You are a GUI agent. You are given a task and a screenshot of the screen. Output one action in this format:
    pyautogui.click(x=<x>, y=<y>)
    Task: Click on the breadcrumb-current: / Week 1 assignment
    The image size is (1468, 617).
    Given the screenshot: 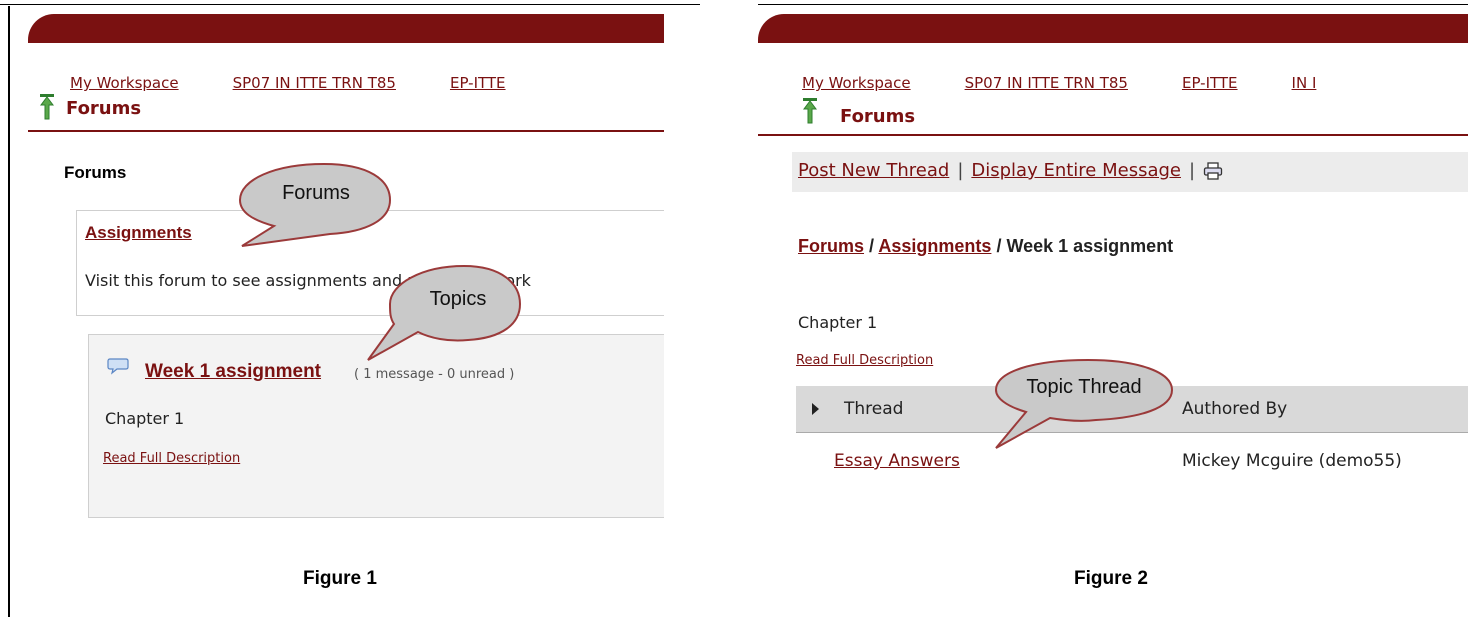 What is the action you would take?
    pyautogui.click(x=1085, y=246)
    